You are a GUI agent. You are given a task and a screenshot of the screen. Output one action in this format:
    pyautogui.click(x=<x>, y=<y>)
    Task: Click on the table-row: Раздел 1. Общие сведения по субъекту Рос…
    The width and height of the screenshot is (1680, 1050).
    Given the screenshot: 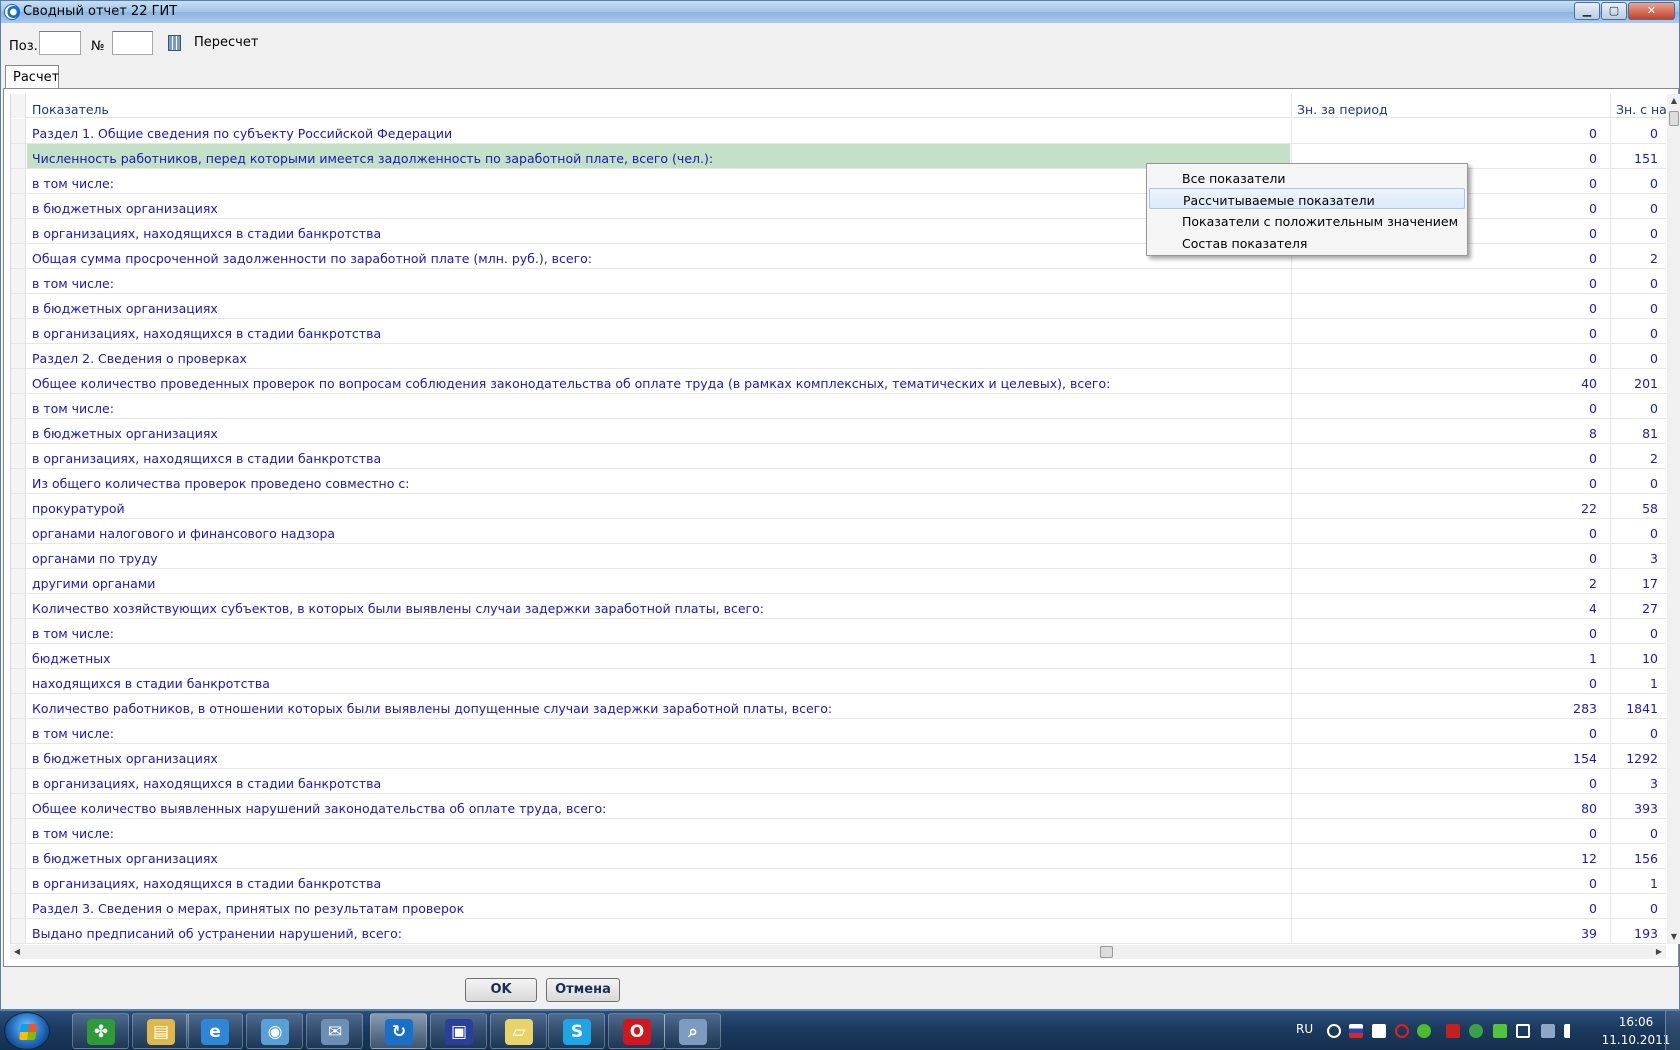 What is the action you would take?
    pyautogui.click(x=838, y=131)
    